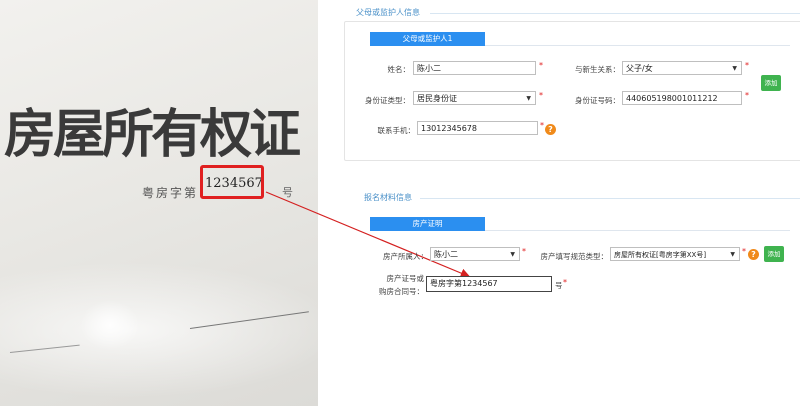  Describe the element at coordinates (574, 256) in the screenshot. I see `property-type-label: 房产填写规范类型：` at that location.